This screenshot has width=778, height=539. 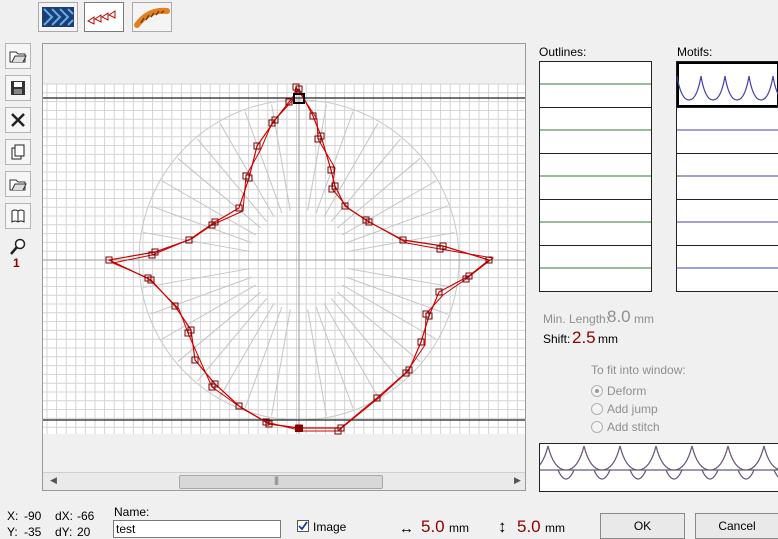 I want to click on name-input, so click(x=197, y=529).